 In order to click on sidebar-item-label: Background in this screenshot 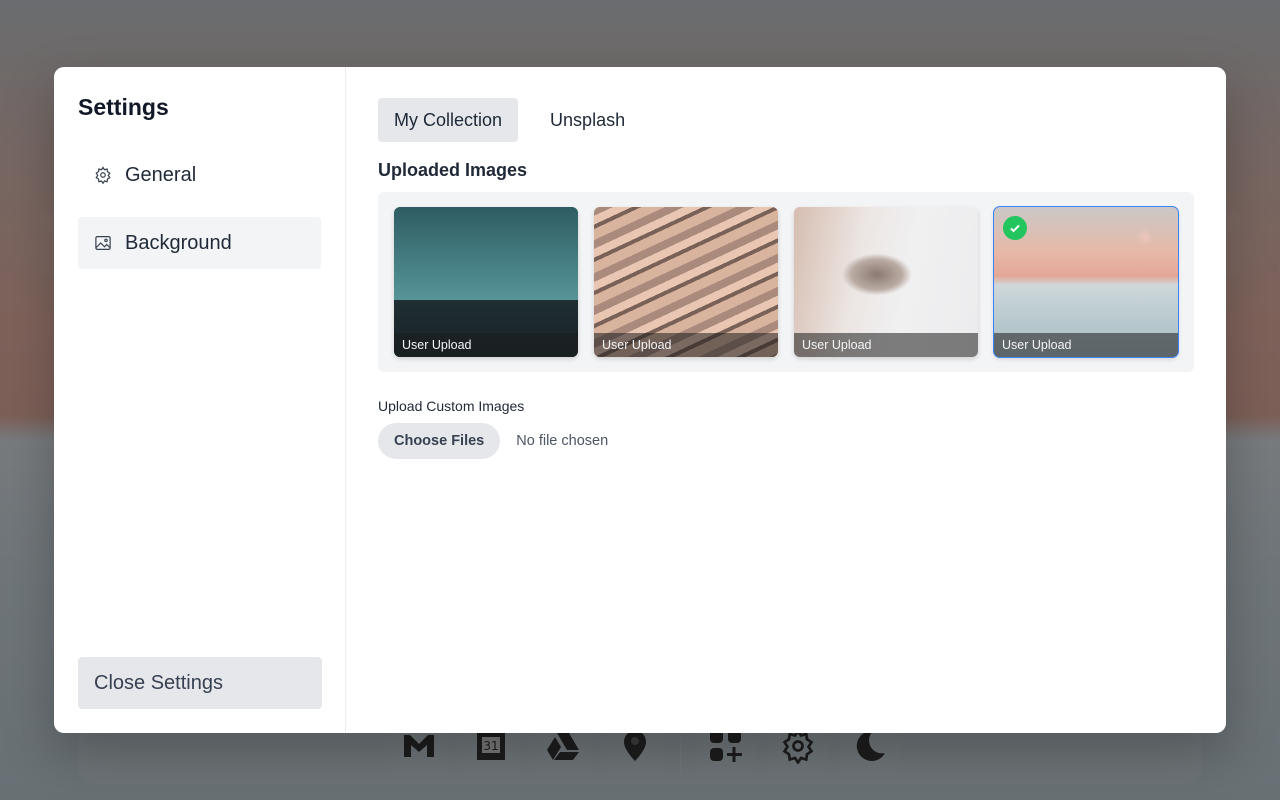, I will do `click(178, 242)`.